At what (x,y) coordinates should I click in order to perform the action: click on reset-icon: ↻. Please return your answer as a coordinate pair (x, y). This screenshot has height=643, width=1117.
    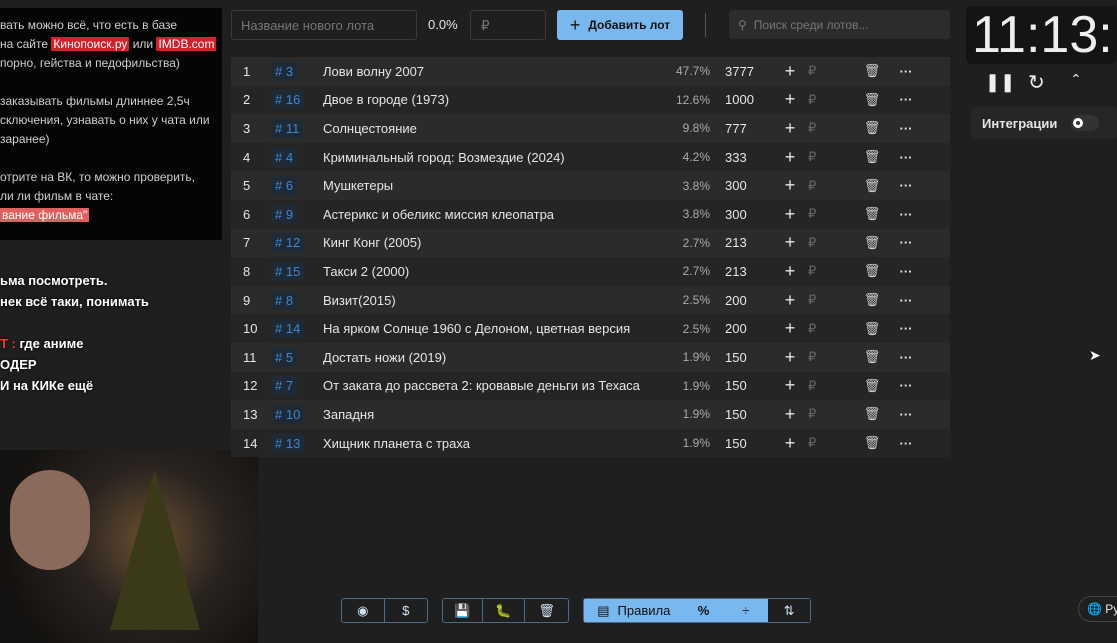
    Looking at the image, I should click on (1036, 82).